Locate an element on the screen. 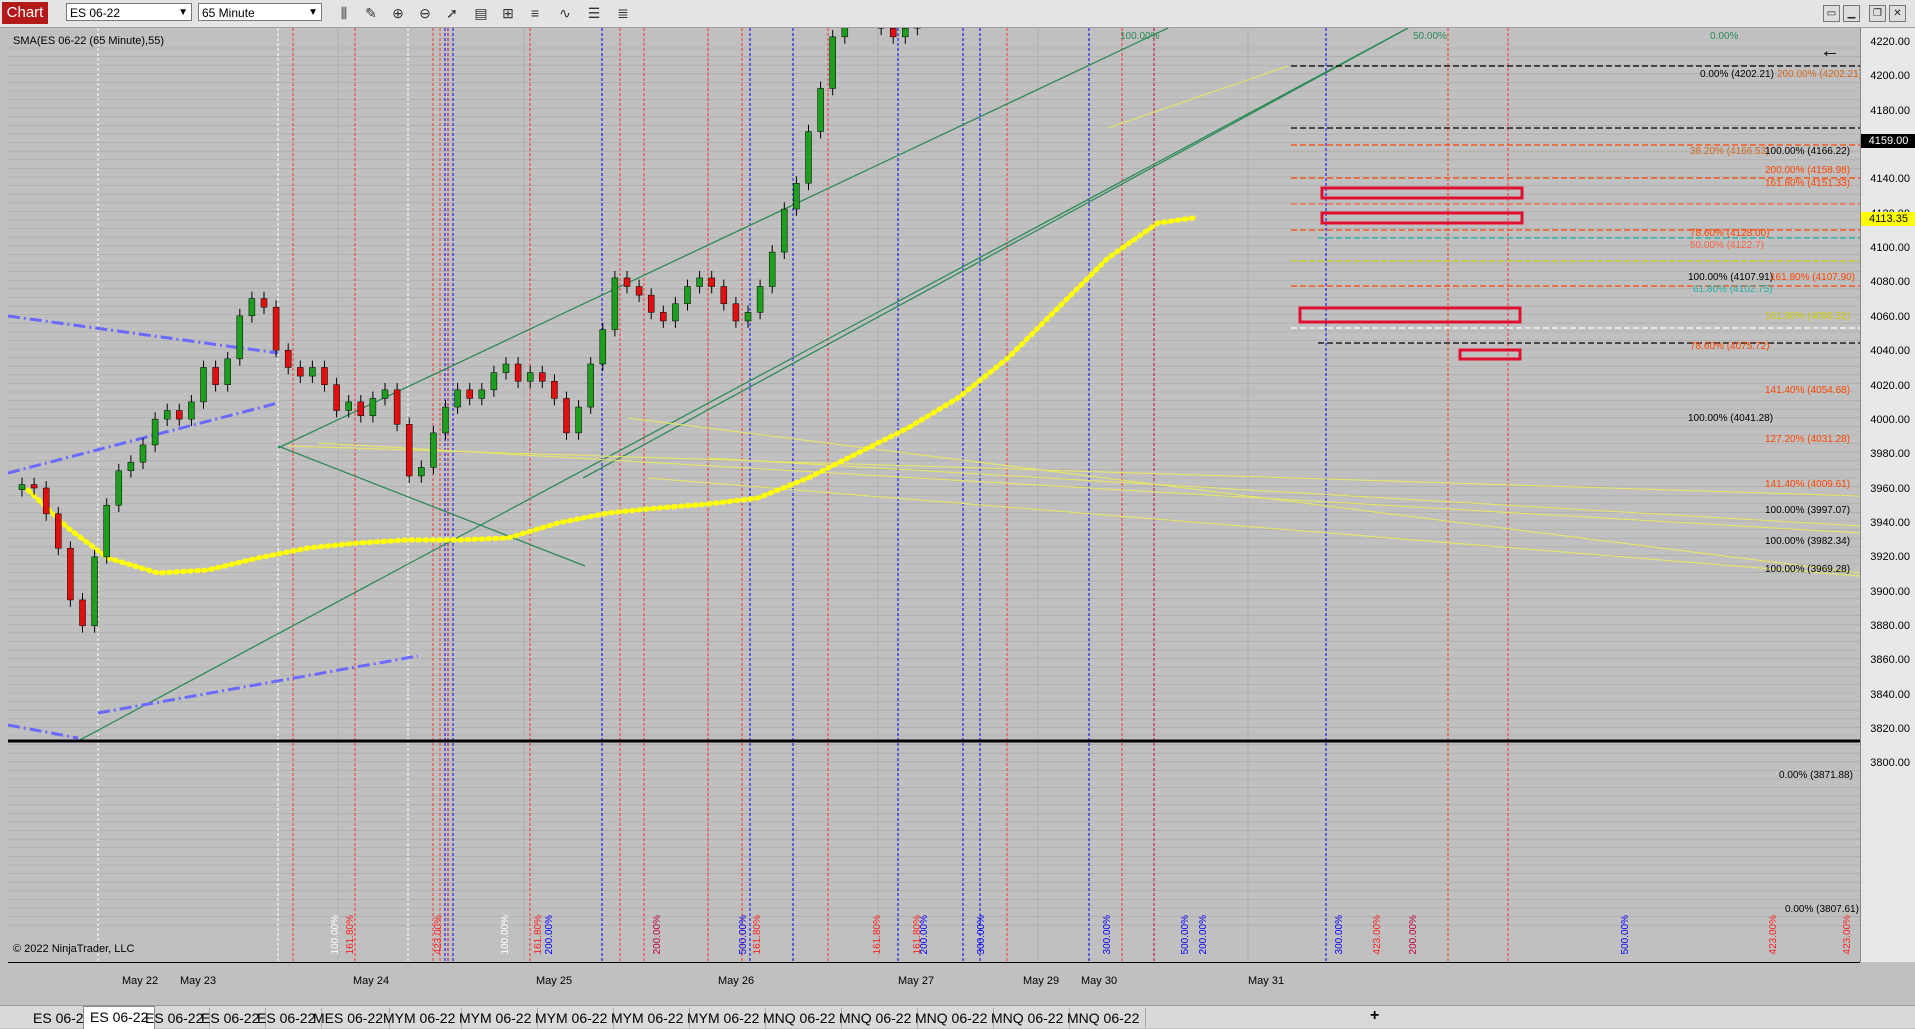 The width and height of the screenshot is (1915, 1029). price-tick-label: 3920.00 is located at coordinates (1890, 557).